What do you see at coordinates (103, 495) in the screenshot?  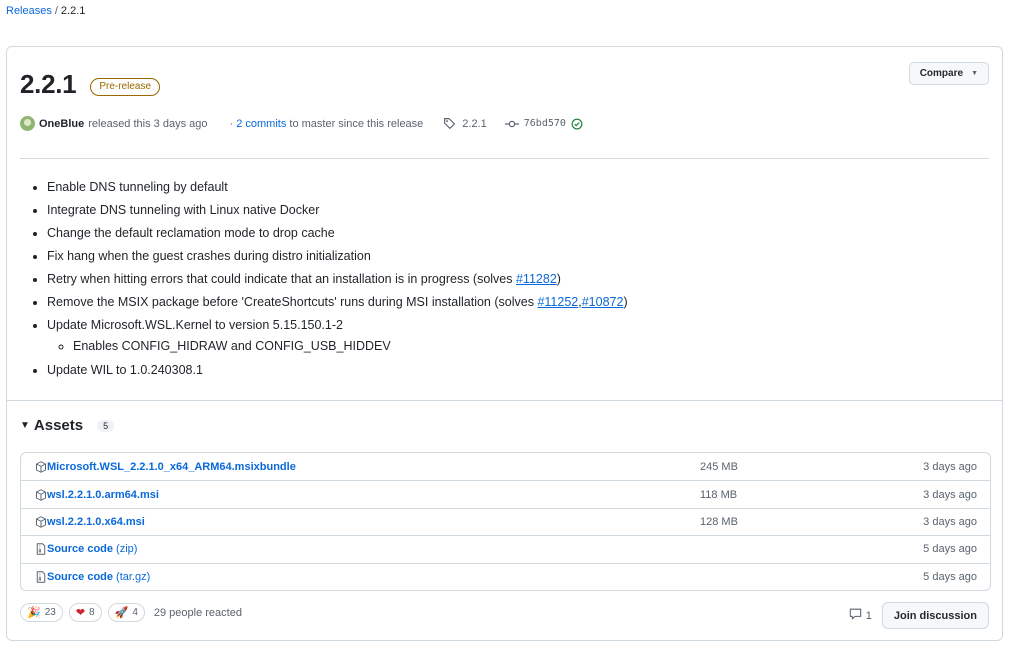 I see `asset-link: wsl.2.2.1.0.arm64.msi` at bounding box center [103, 495].